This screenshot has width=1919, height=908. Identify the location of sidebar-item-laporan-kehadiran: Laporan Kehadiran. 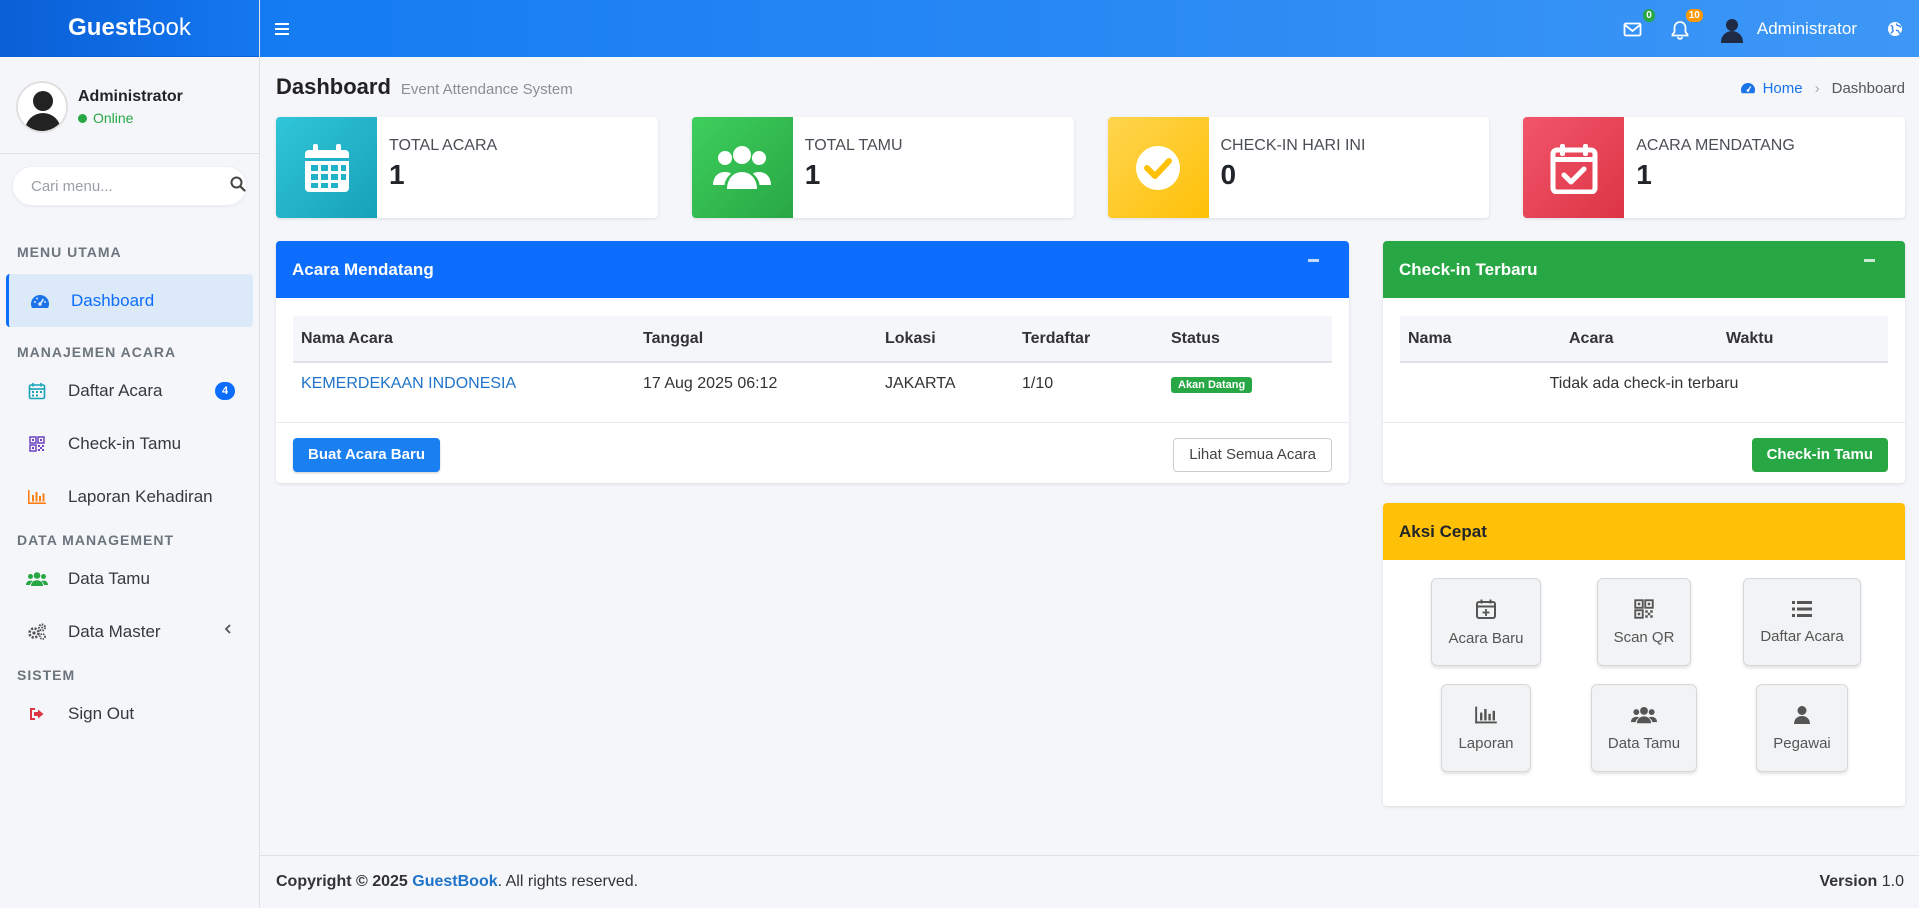
(129, 496).